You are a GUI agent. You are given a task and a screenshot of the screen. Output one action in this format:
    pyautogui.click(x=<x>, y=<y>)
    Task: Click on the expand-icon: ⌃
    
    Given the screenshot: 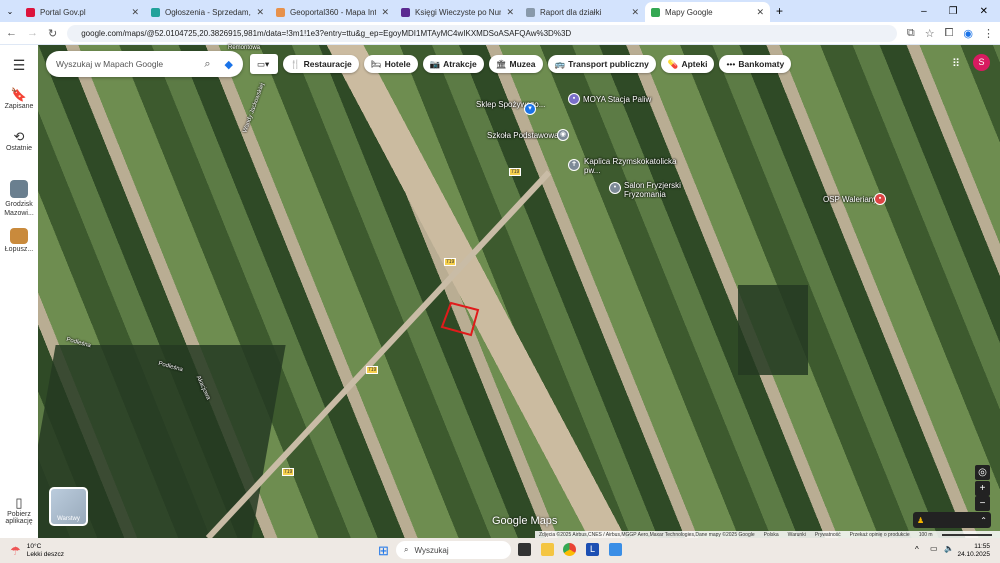 What is the action you would take?
    pyautogui.click(x=983, y=520)
    